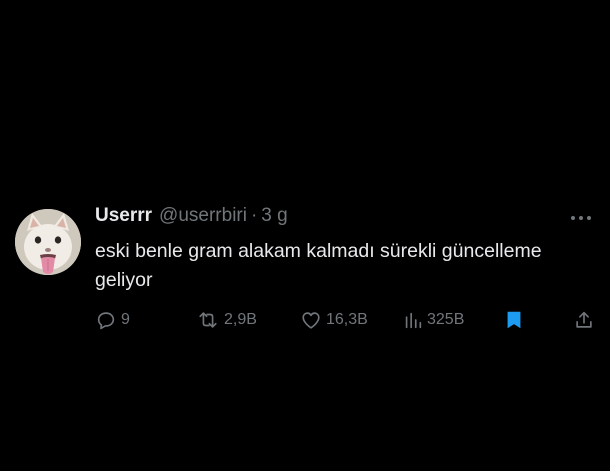 The height and width of the screenshot is (471, 610). I want to click on user-handle: @userrbiri, so click(203, 216).